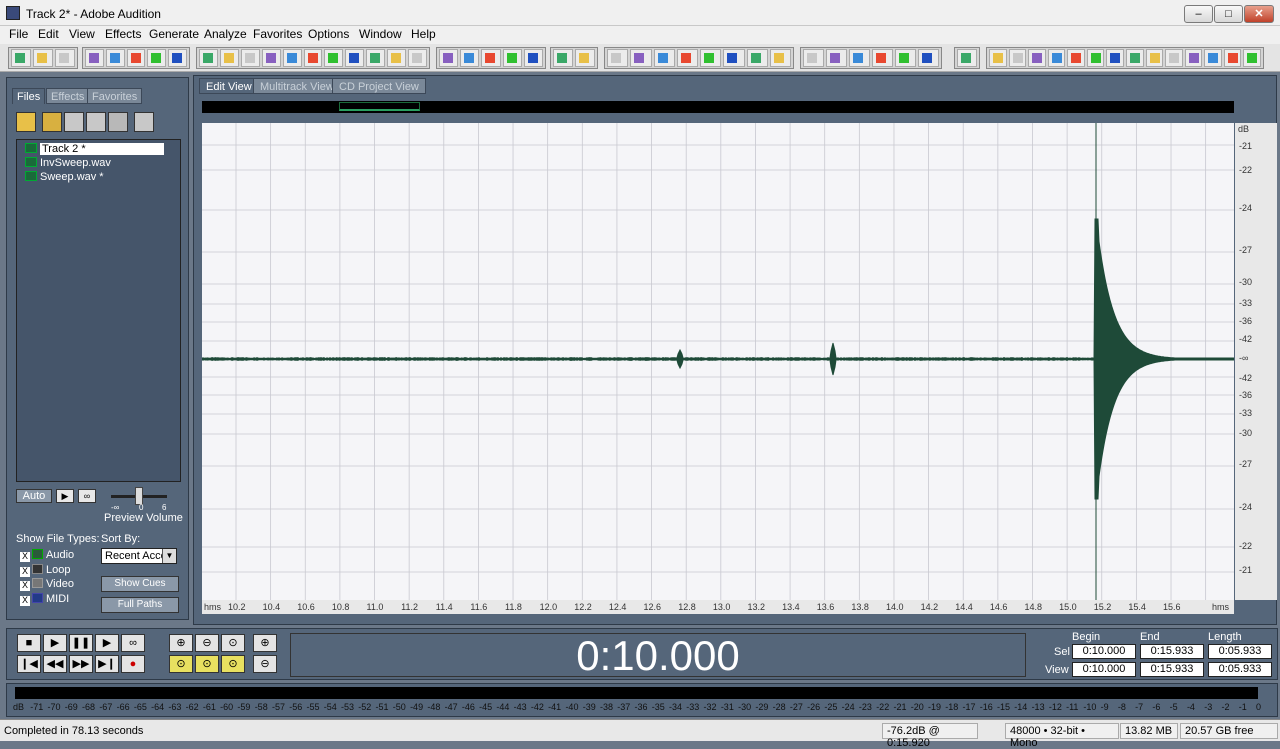 The width and height of the screenshot is (1280, 749). I want to click on menu-help: Help, so click(423, 34).